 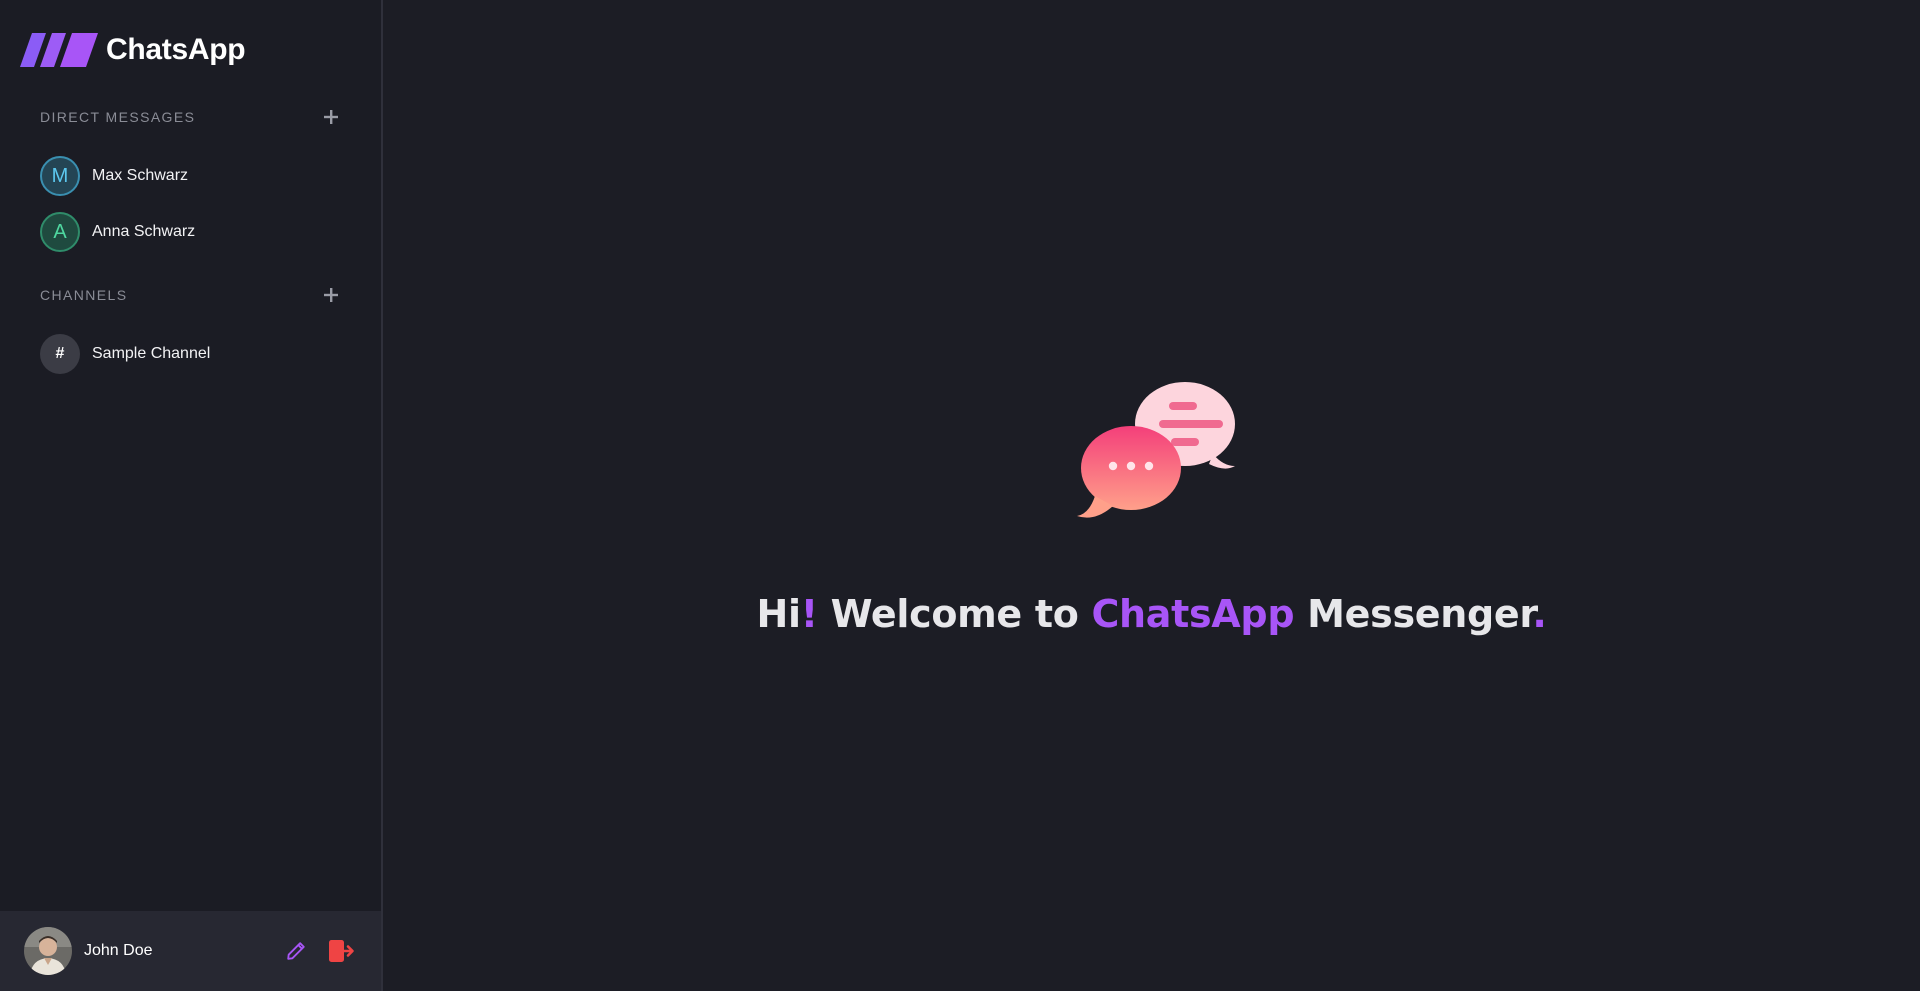 I want to click on logout-icon, so click(x=341, y=951).